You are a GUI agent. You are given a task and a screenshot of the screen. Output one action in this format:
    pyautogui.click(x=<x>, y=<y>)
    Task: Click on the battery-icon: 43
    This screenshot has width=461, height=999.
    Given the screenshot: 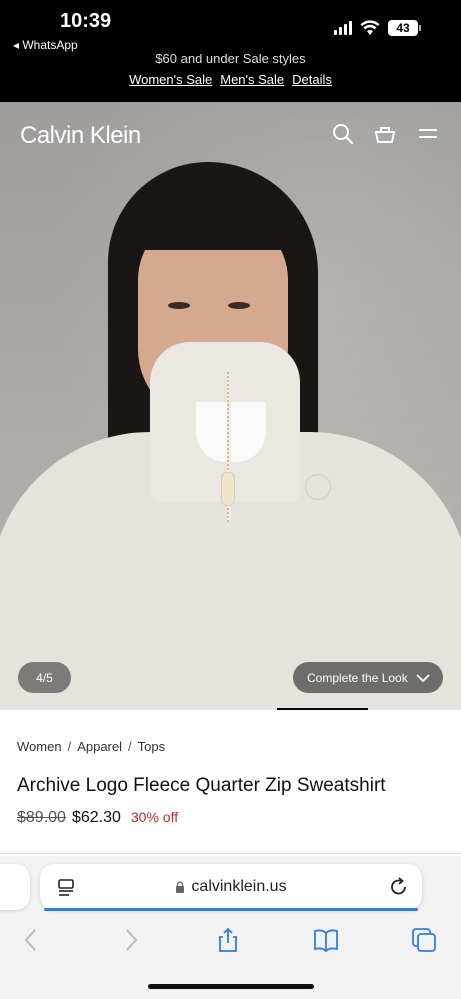 What is the action you would take?
    pyautogui.click(x=404, y=28)
    